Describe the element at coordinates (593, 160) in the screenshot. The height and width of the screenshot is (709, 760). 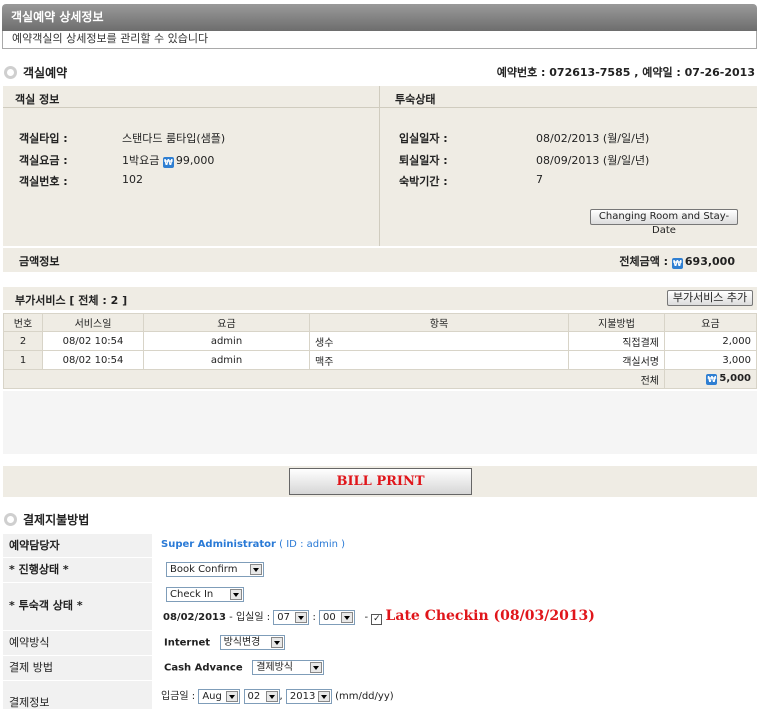
I see `checkout-value: 08/09/2013 (월/일/년)` at that location.